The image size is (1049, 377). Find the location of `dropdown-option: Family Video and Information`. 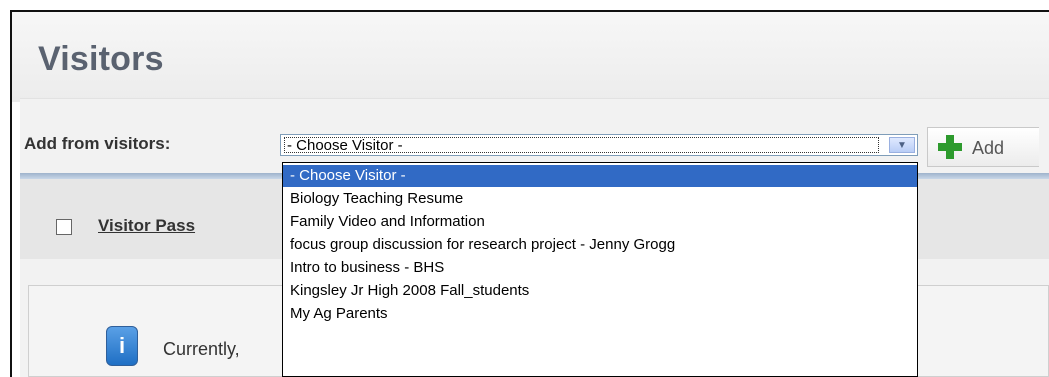

dropdown-option: Family Video and Information is located at coordinates (600, 222).